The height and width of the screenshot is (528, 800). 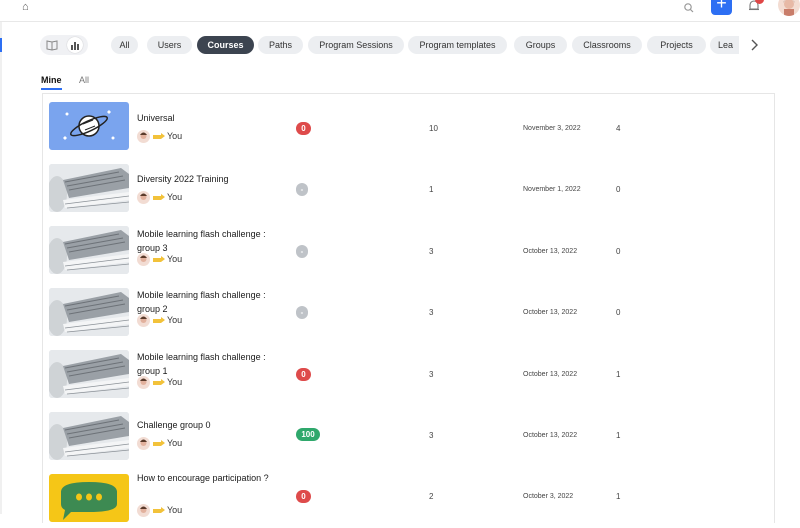 I want to click on chip-groups: Groups, so click(x=540, y=45).